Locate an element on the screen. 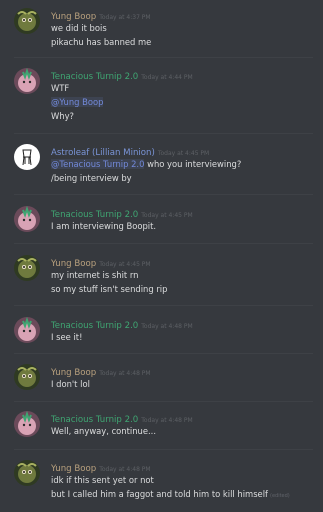  user-mention: @Yung Boop is located at coordinates (77, 102).